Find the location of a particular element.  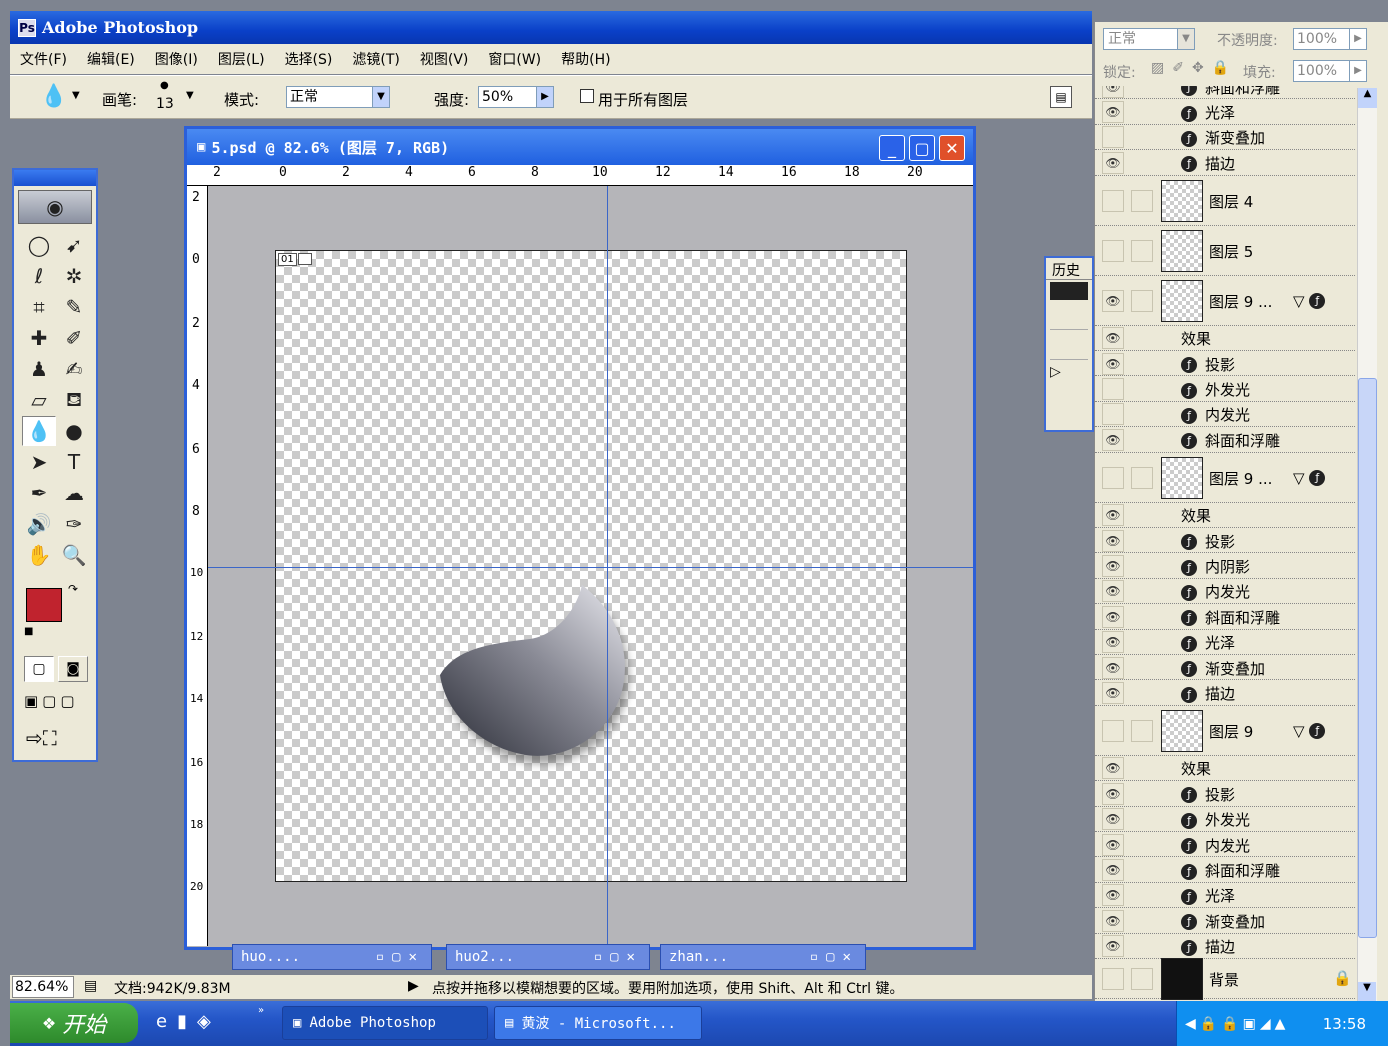

layer-effect-row: ƒ 外发光 is located at coordinates (1225, 389).